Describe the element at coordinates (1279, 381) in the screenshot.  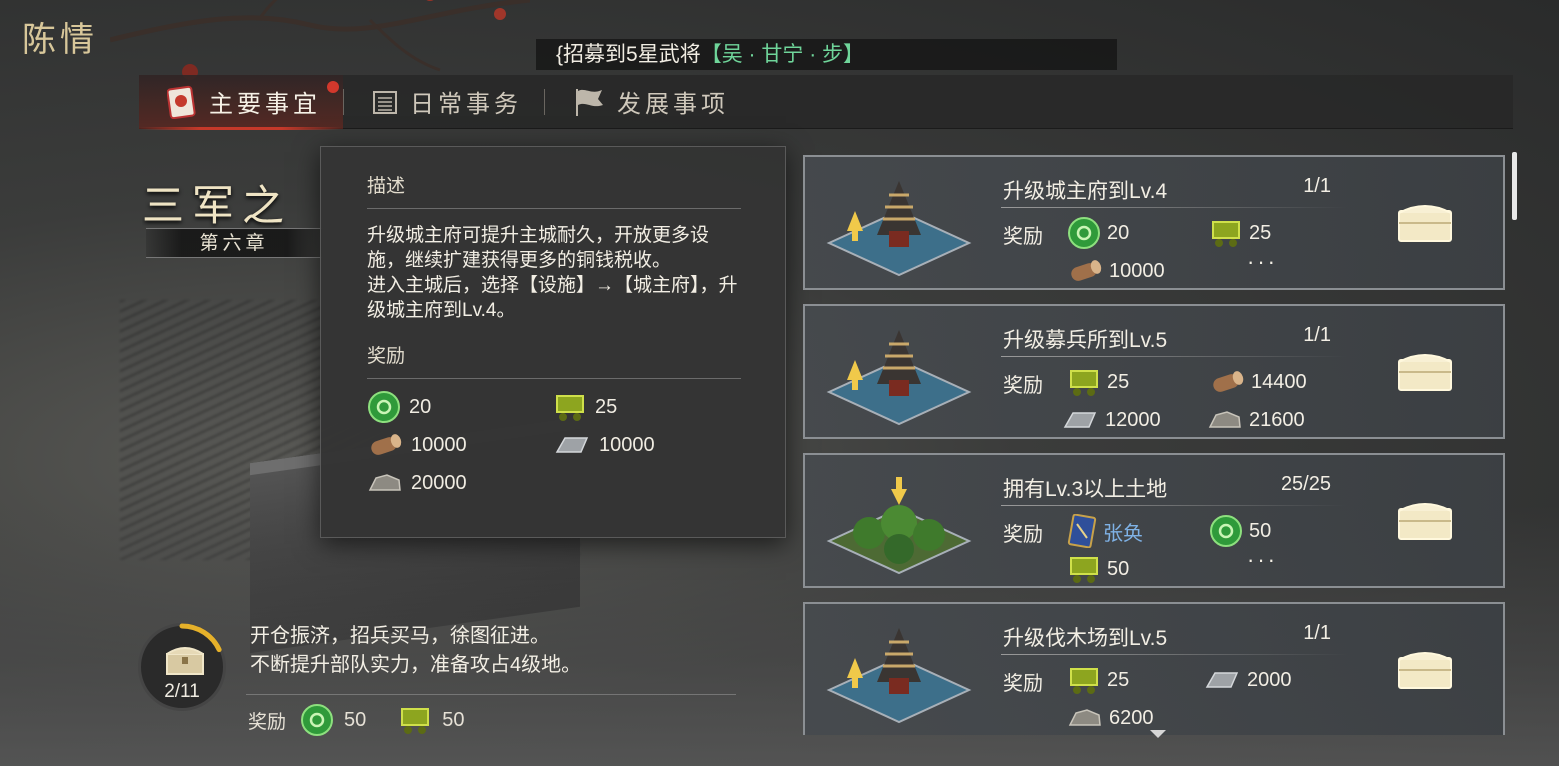
I see `reward-value: 14400` at that location.